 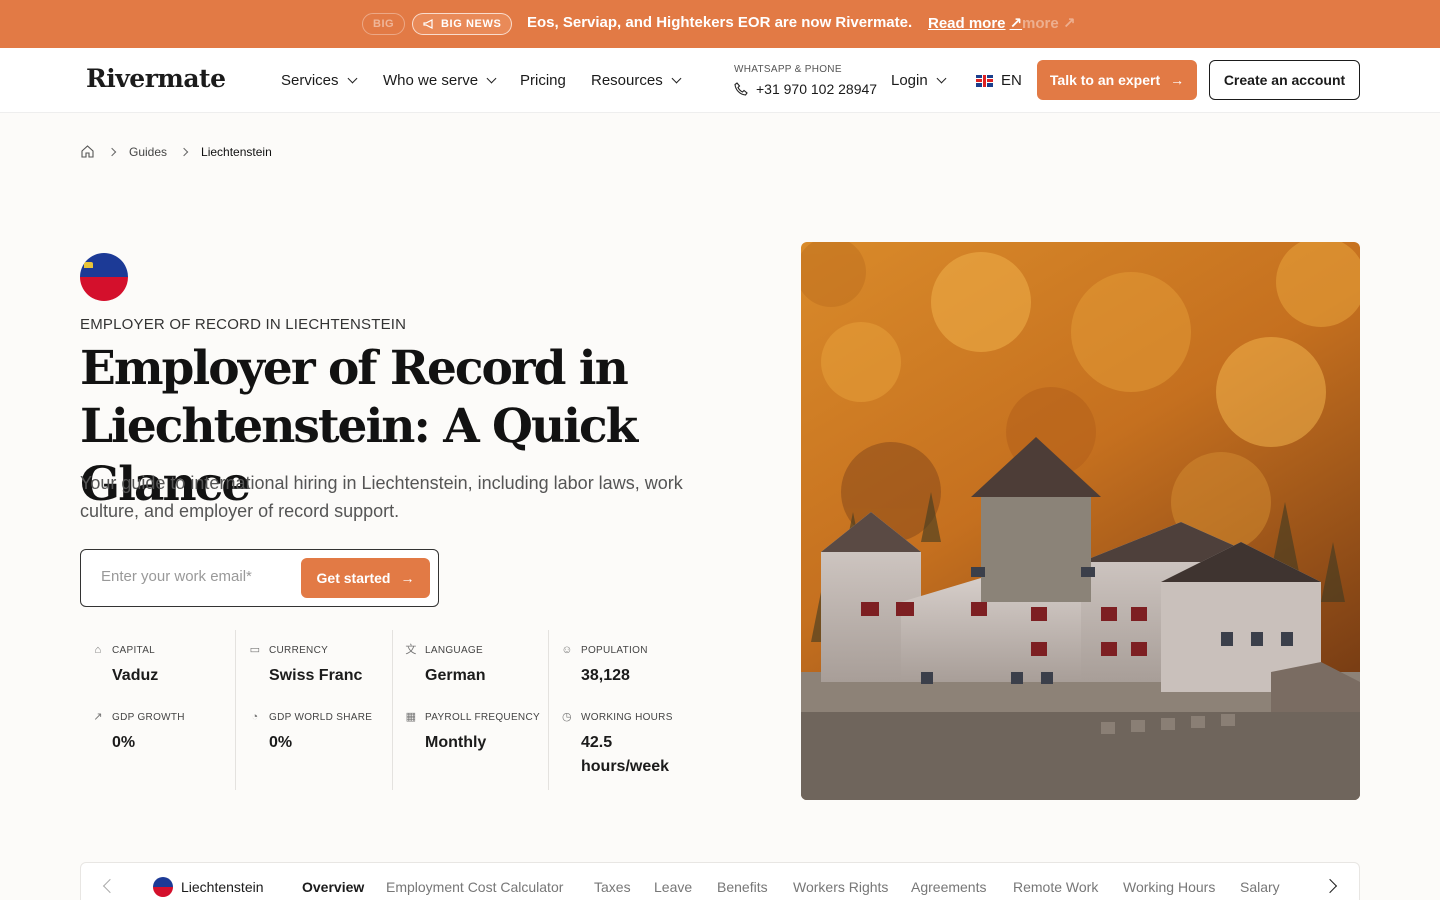 What do you see at coordinates (98, 650) in the screenshot?
I see `bank-icon: ⌂` at bounding box center [98, 650].